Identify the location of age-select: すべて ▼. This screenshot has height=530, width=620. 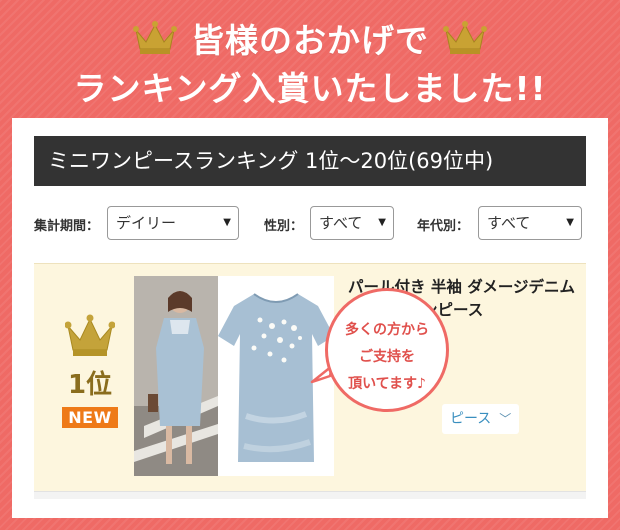
(530, 223).